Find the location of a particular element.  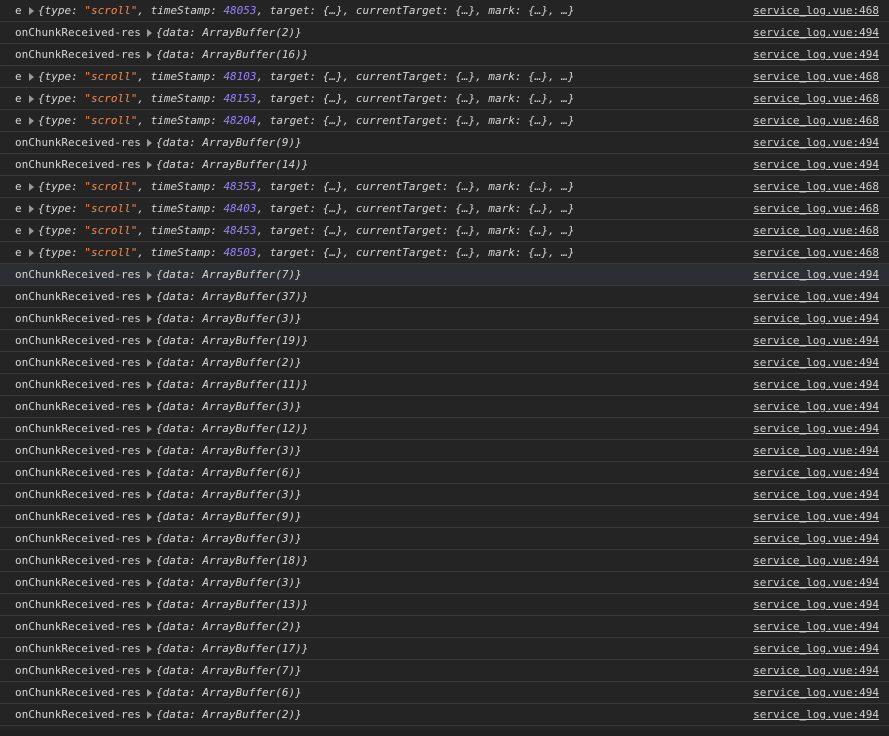

chunk-object-preview: {data: ArrayBuffer(16)} is located at coordinates (227, 54).